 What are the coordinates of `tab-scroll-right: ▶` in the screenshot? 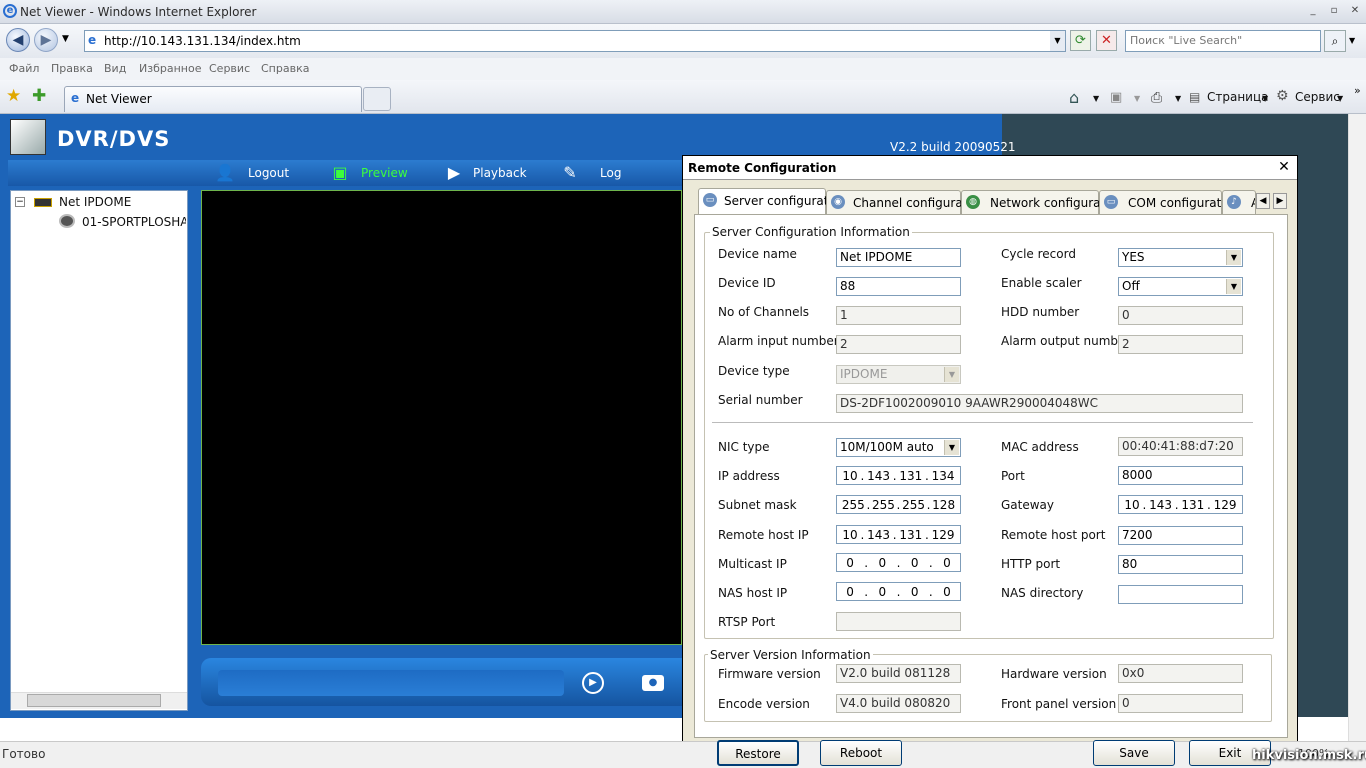 It's located at (1280, 201).